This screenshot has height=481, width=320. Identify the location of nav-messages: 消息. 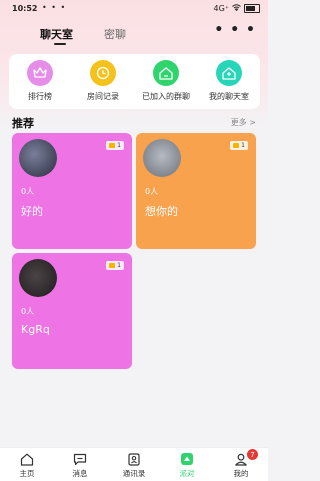
(80, 465).